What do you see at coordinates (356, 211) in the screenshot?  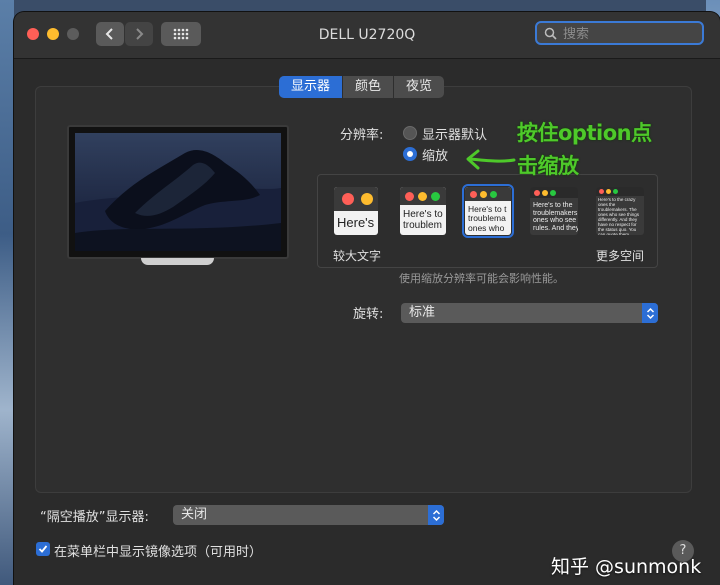 I see `scale-option-1: Here's` at bounding box center [356, 211].